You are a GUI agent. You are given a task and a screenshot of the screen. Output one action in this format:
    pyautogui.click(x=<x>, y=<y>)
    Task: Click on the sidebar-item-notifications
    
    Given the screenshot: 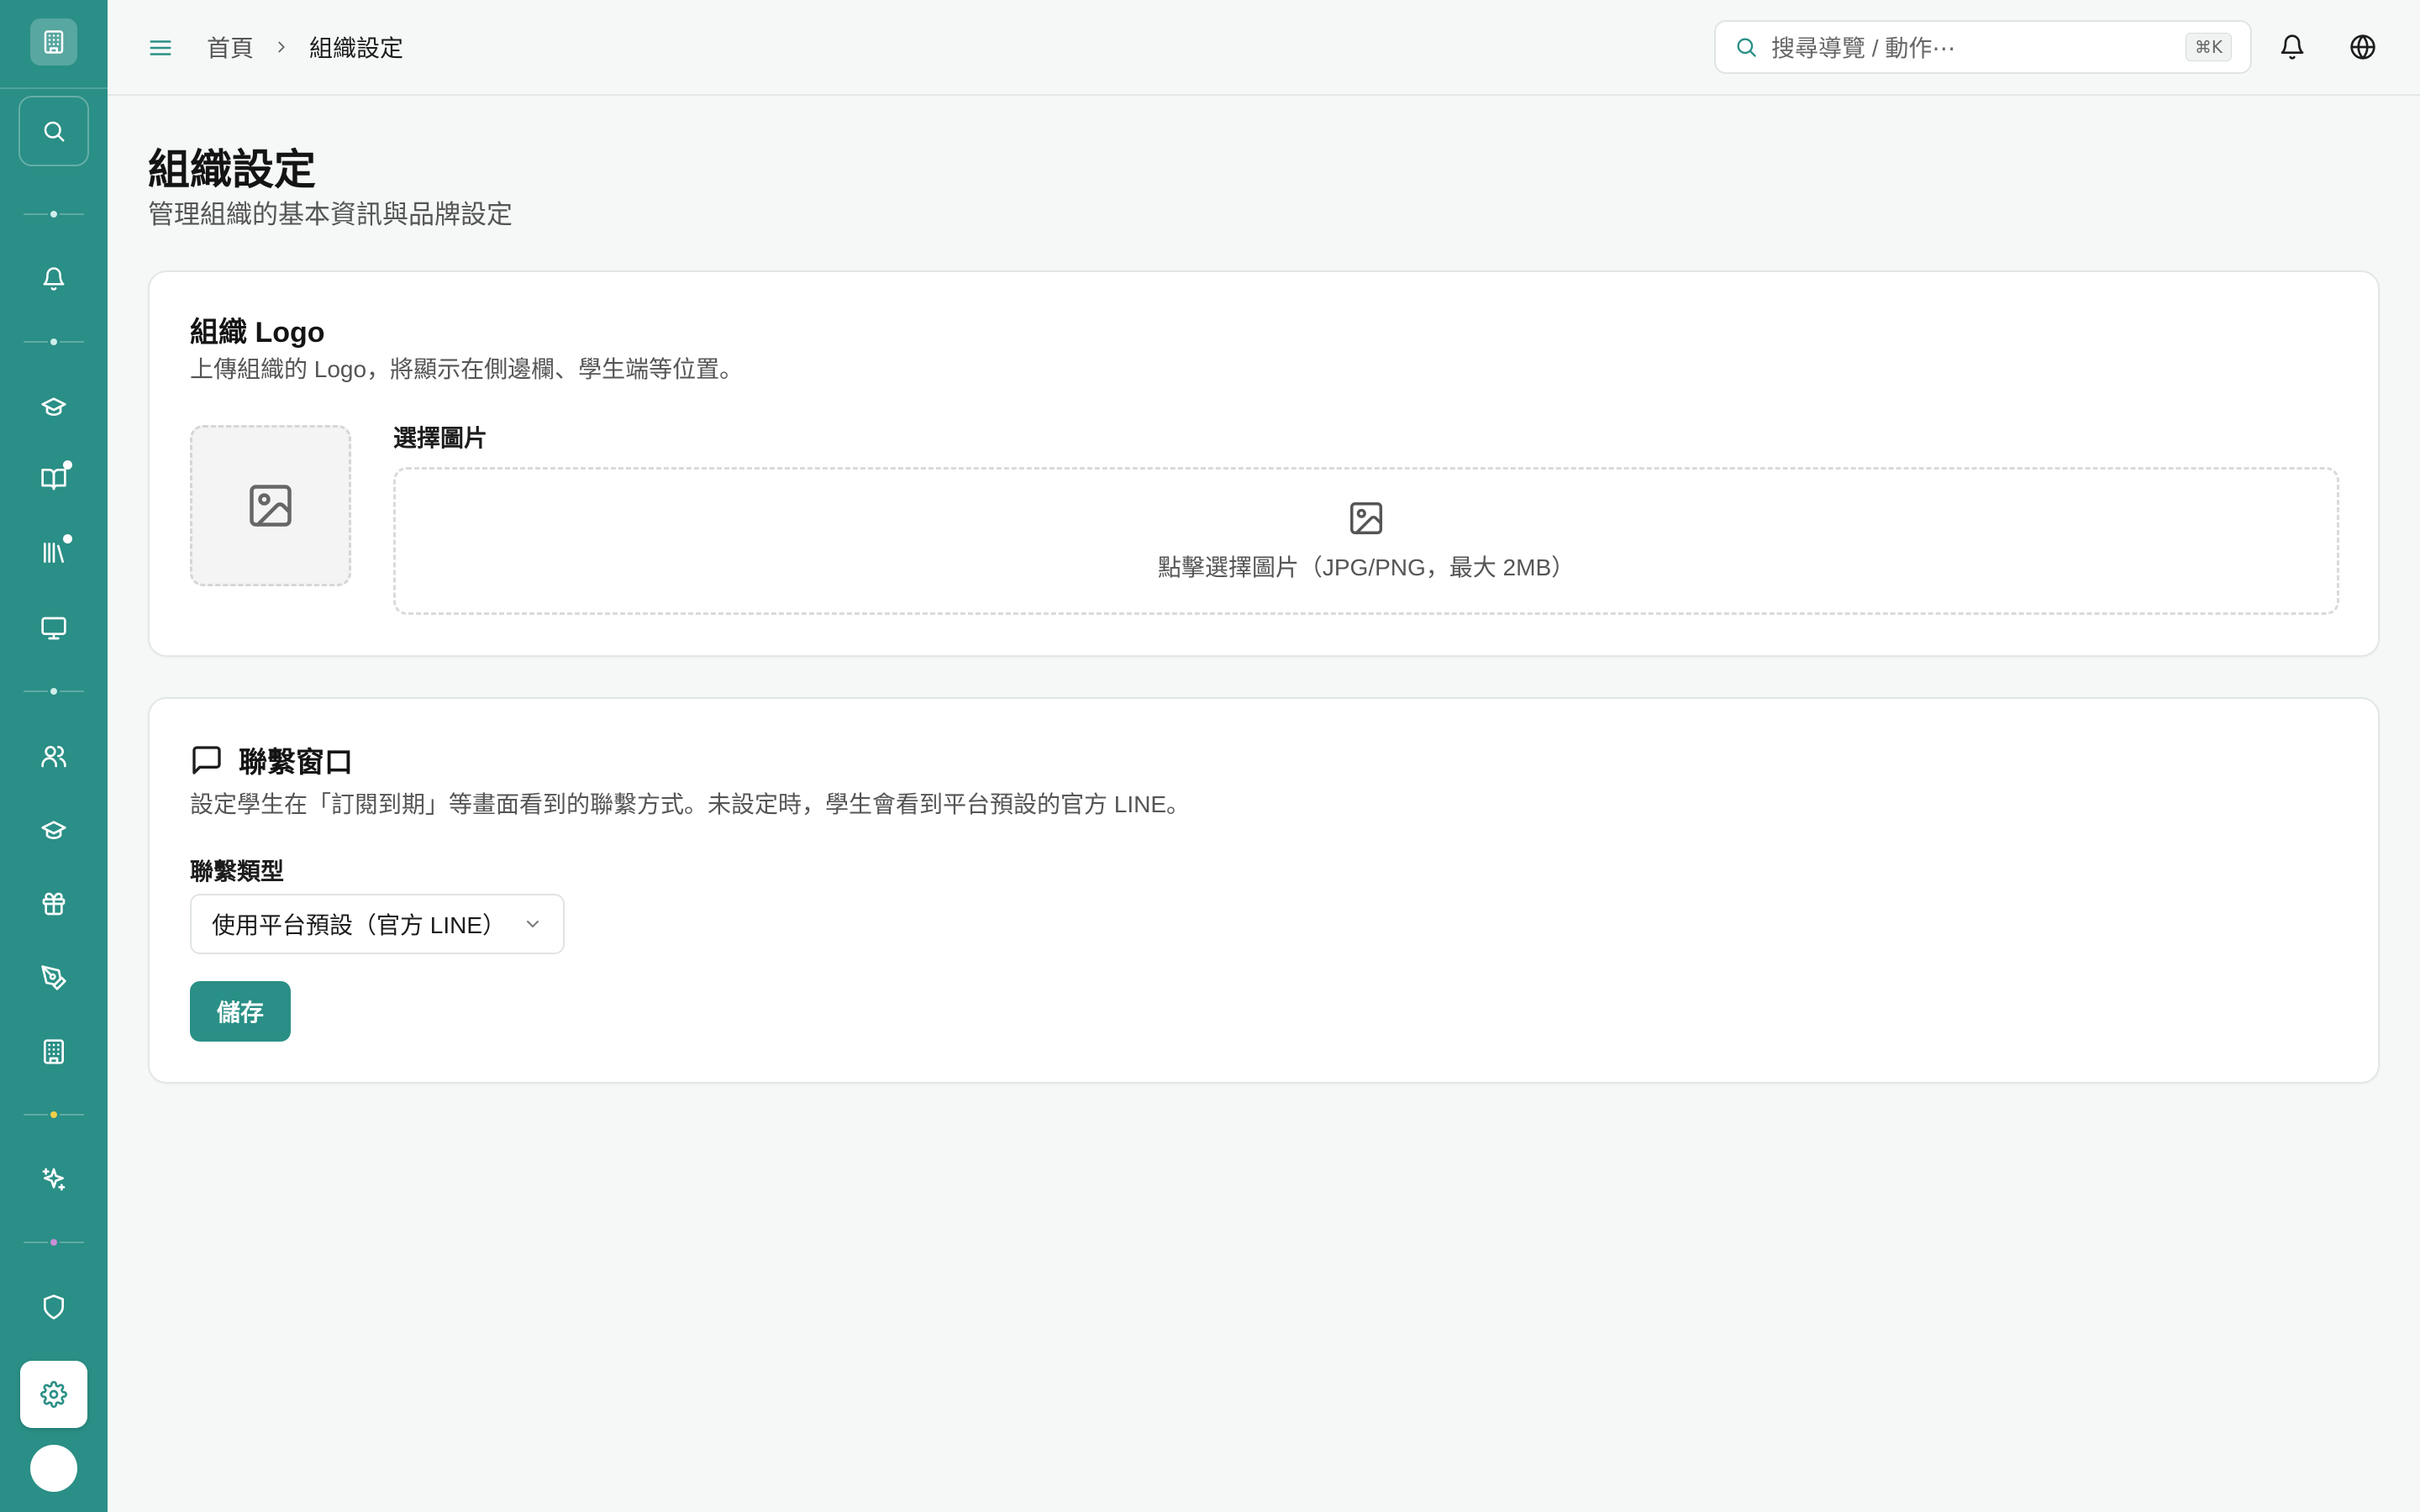 What is the action you would take?
    pyautogui.click(x=53, y=278)
    